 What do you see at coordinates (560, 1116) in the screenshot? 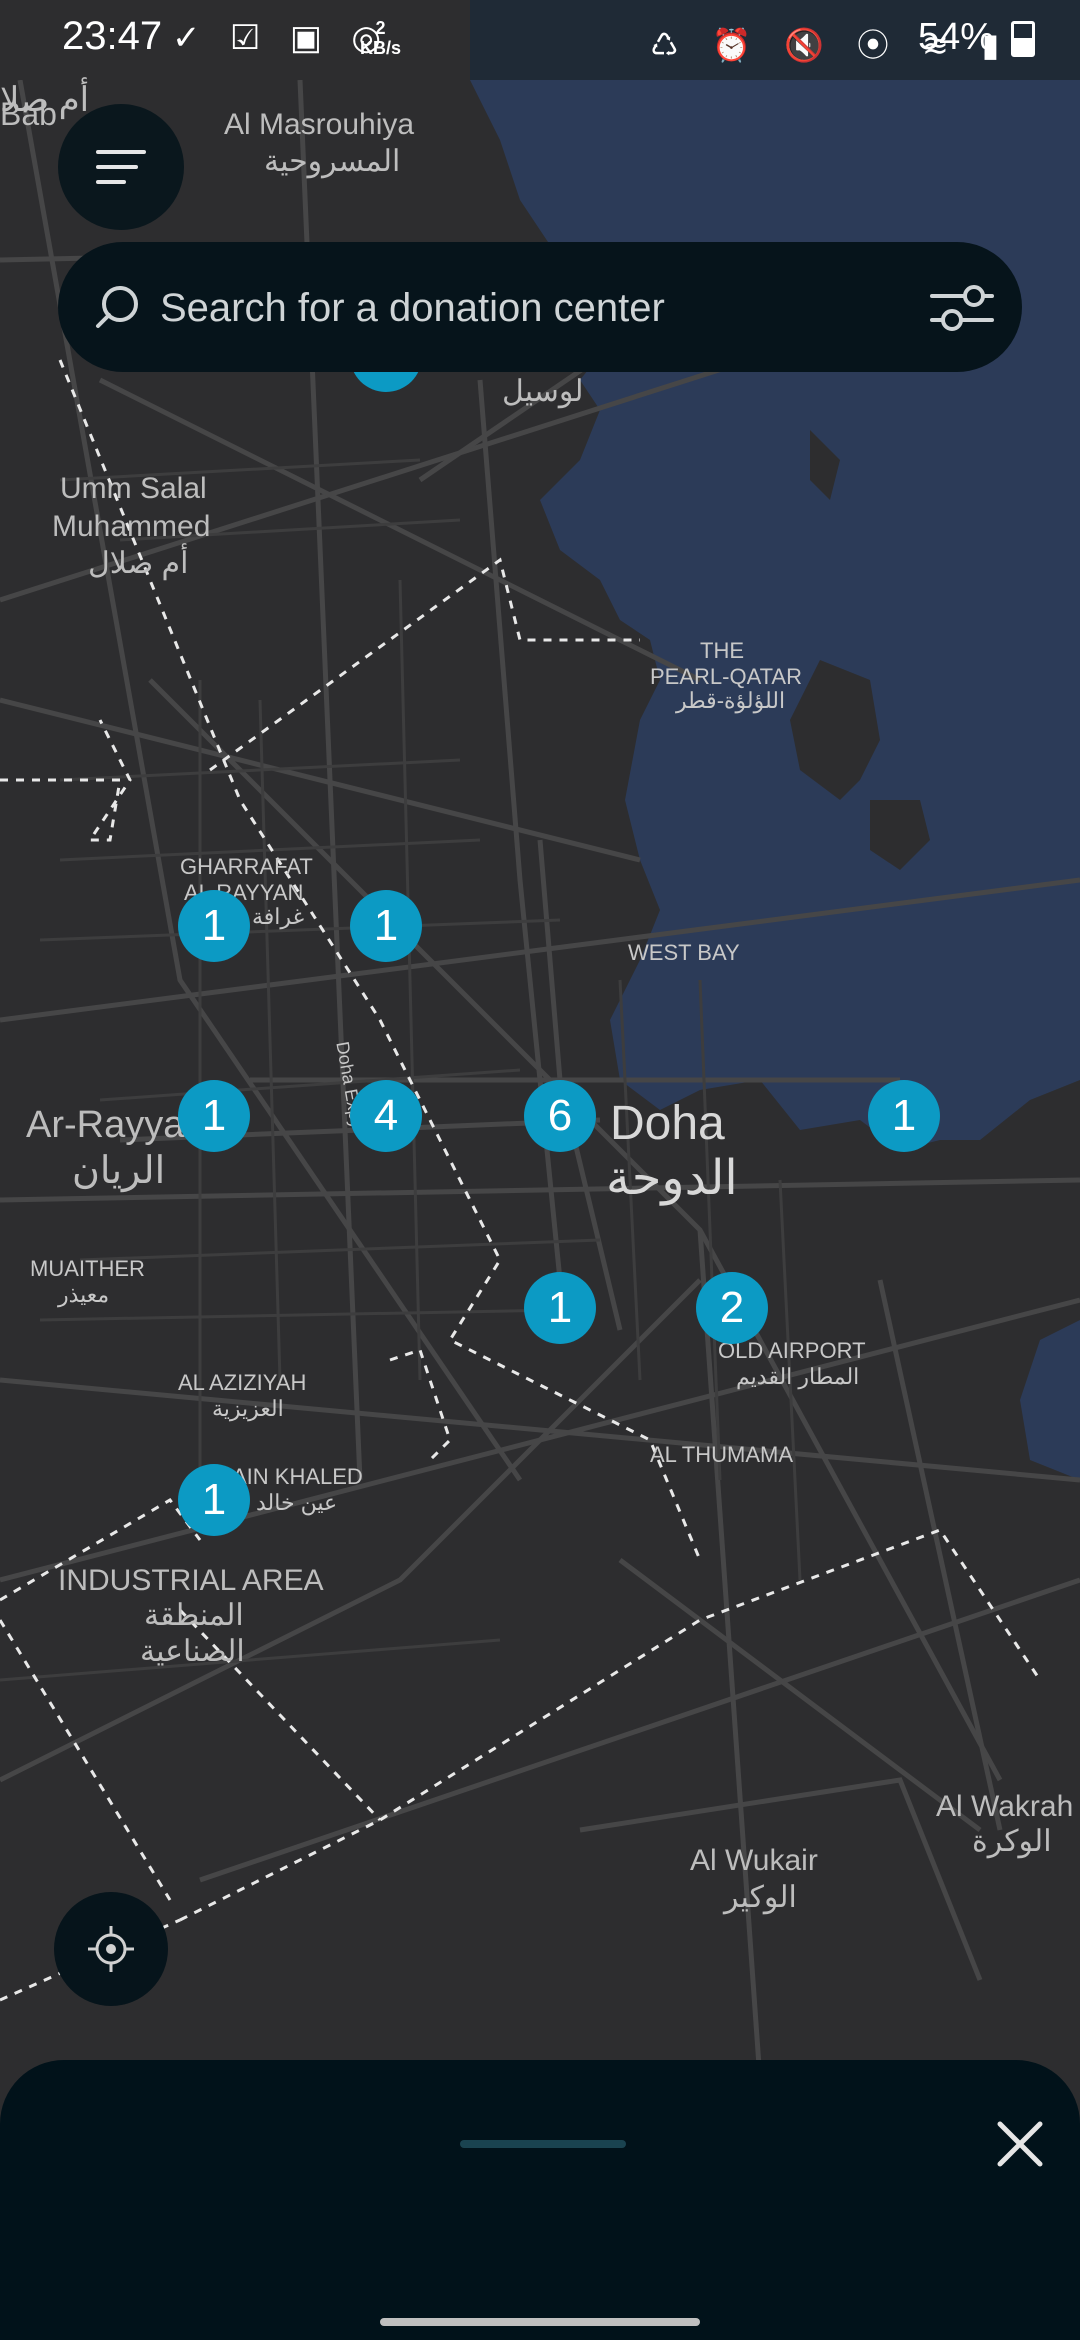
I see `cluster-marker: 6` at bounding box center [560, 1116].